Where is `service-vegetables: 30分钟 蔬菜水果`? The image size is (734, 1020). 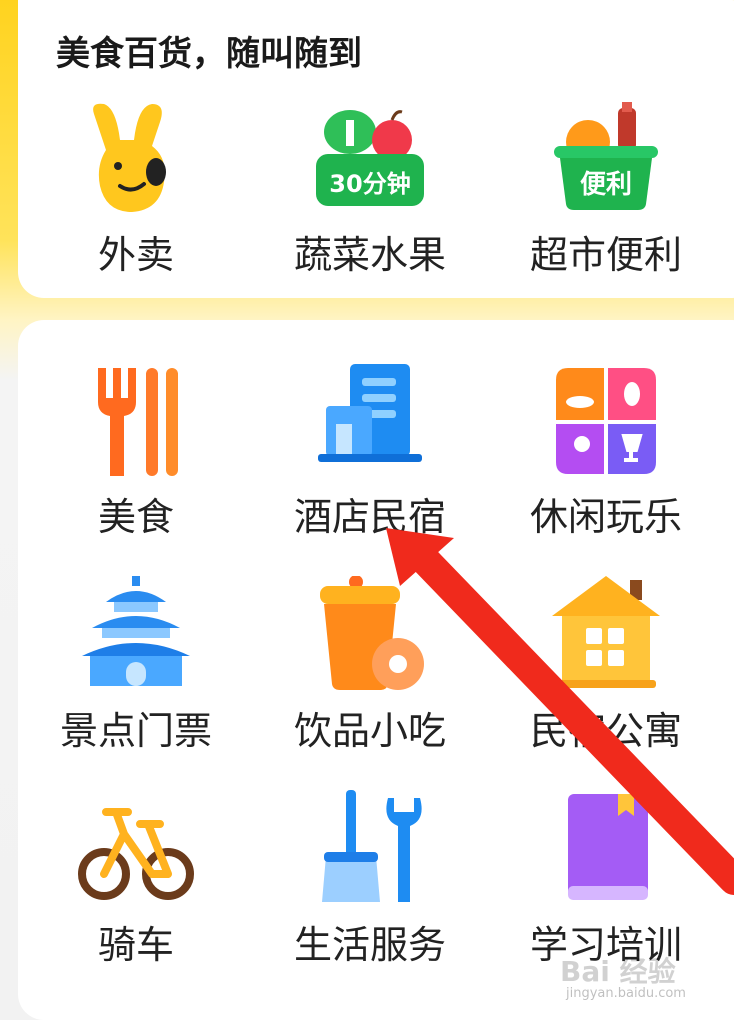 service-vegetables: 30分钟 蔬菜水果 is located at coordinates (370, 200).